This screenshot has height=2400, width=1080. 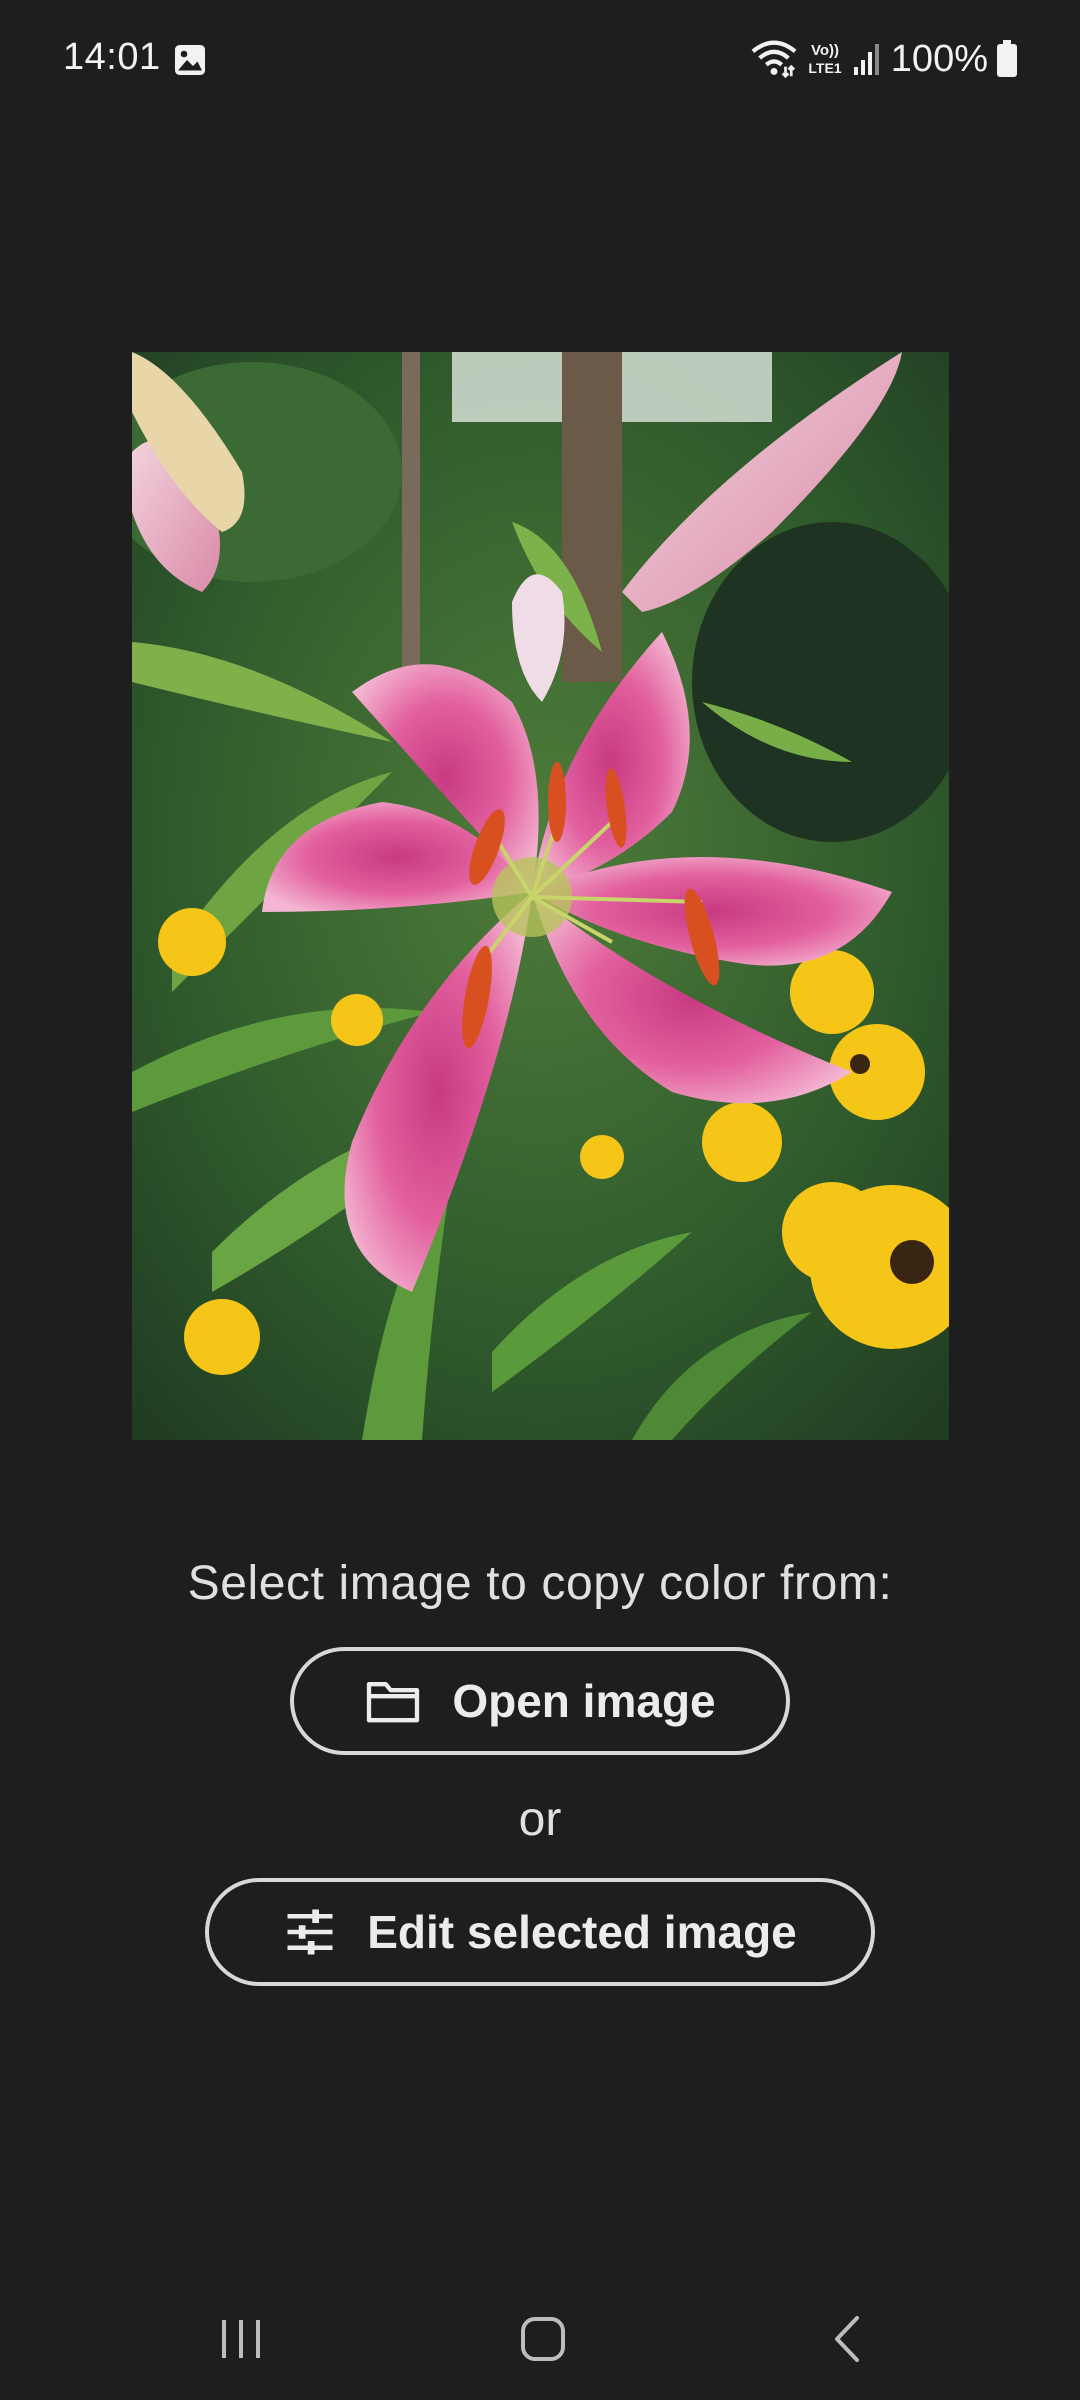 I want to click on prompt-text: Select image to copy color from:, so click(x=540, y=1583).